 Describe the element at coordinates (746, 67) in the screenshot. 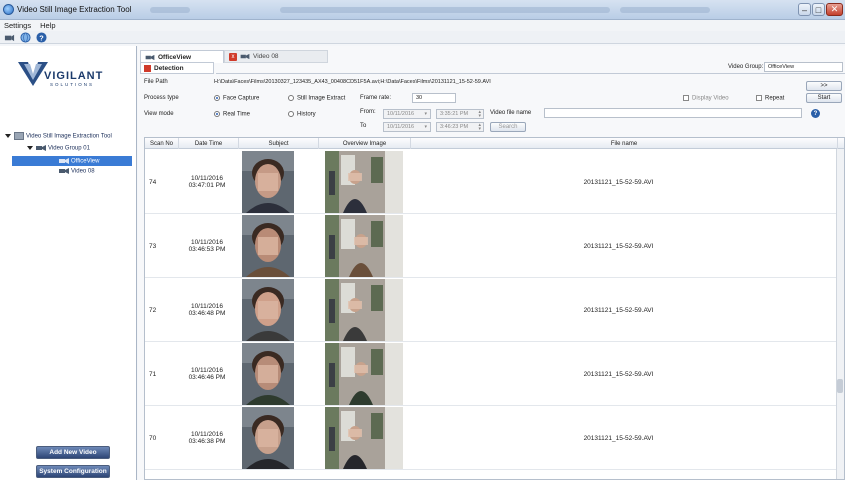

I see `video-group-label: Video Group:` at that location.